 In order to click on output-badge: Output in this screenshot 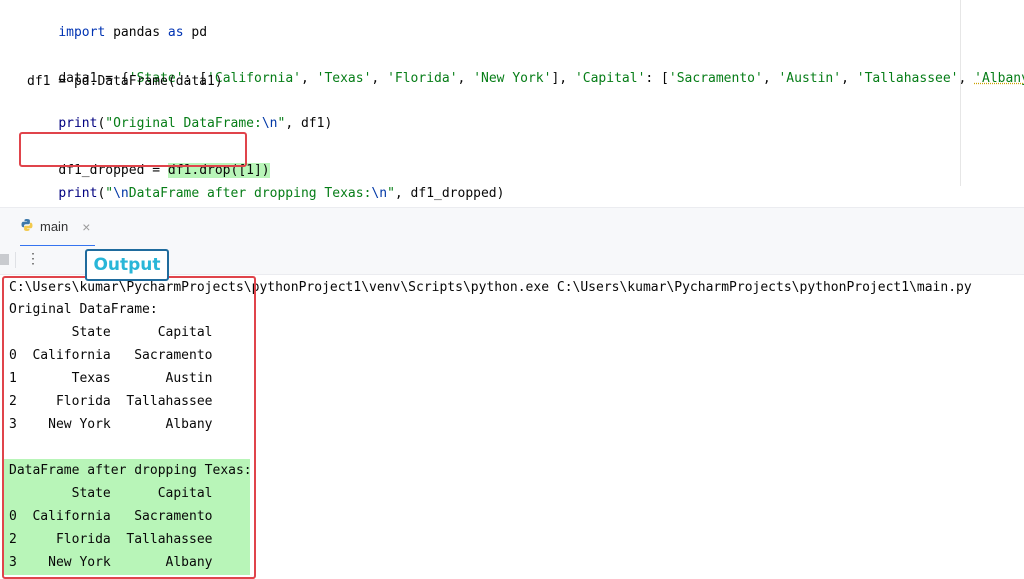, I will do `click(127, 265)`.